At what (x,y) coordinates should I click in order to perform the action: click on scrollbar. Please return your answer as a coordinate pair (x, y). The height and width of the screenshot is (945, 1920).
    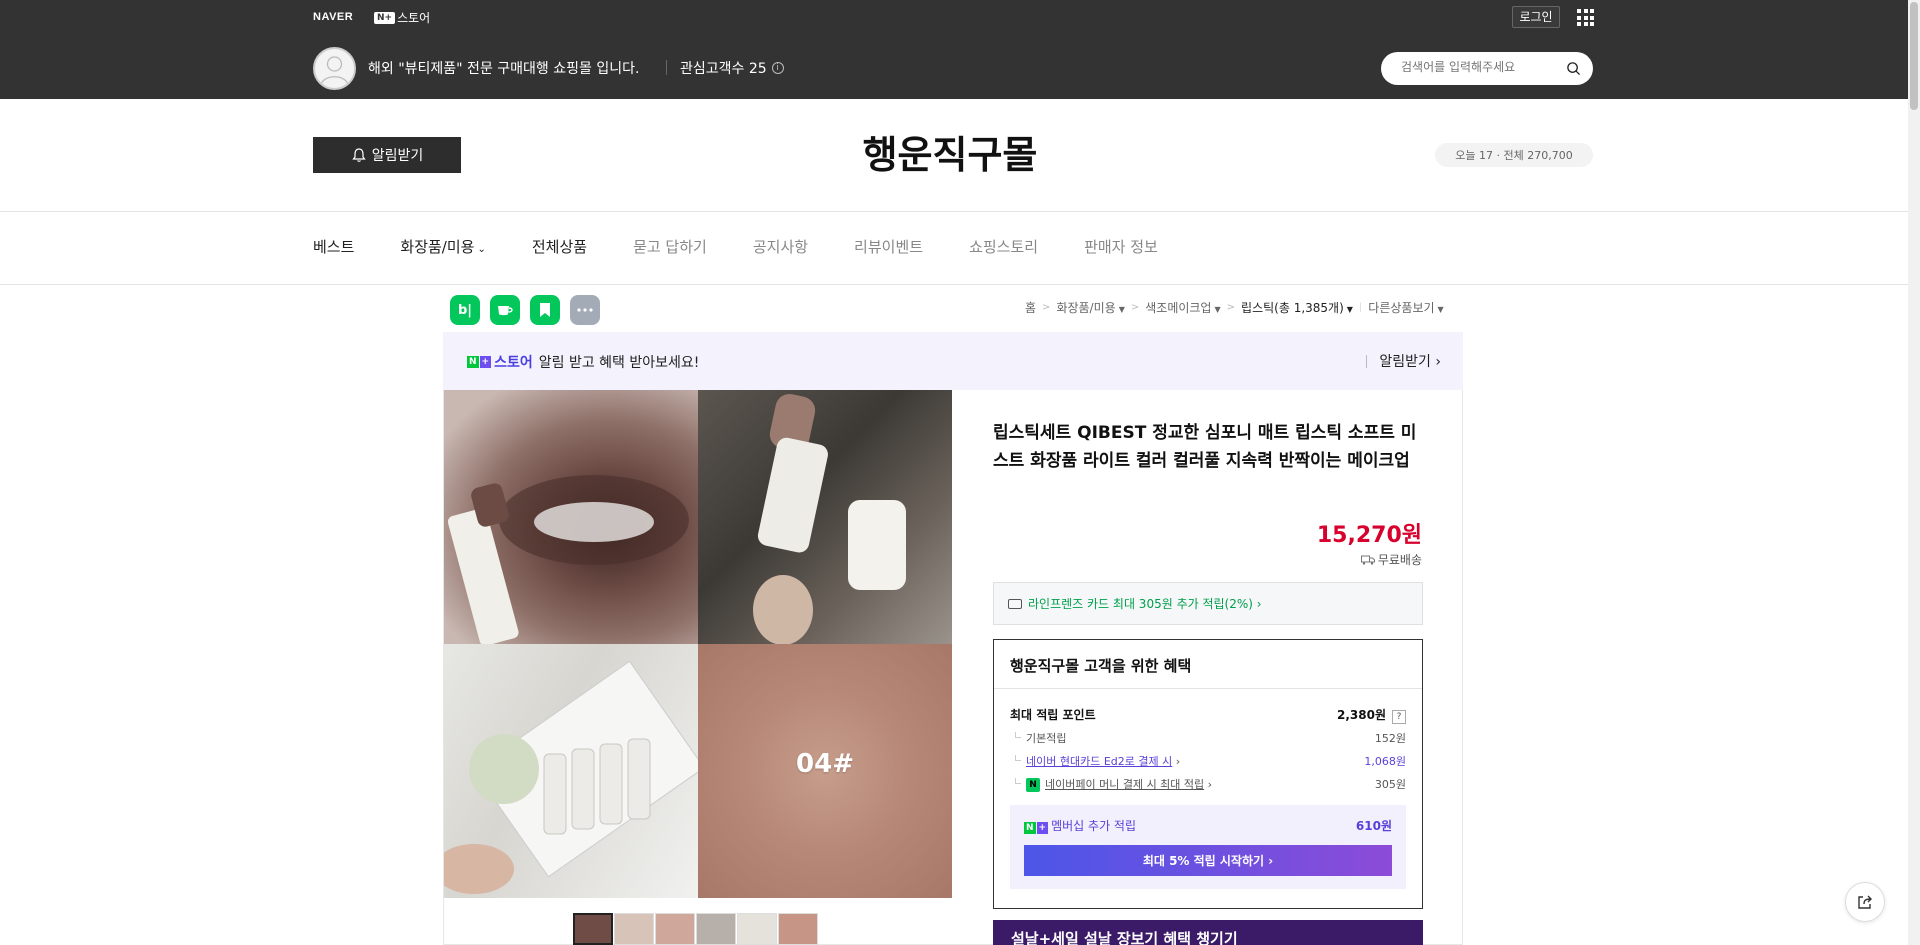
    Looking at the image, I should click on (1914, 472).